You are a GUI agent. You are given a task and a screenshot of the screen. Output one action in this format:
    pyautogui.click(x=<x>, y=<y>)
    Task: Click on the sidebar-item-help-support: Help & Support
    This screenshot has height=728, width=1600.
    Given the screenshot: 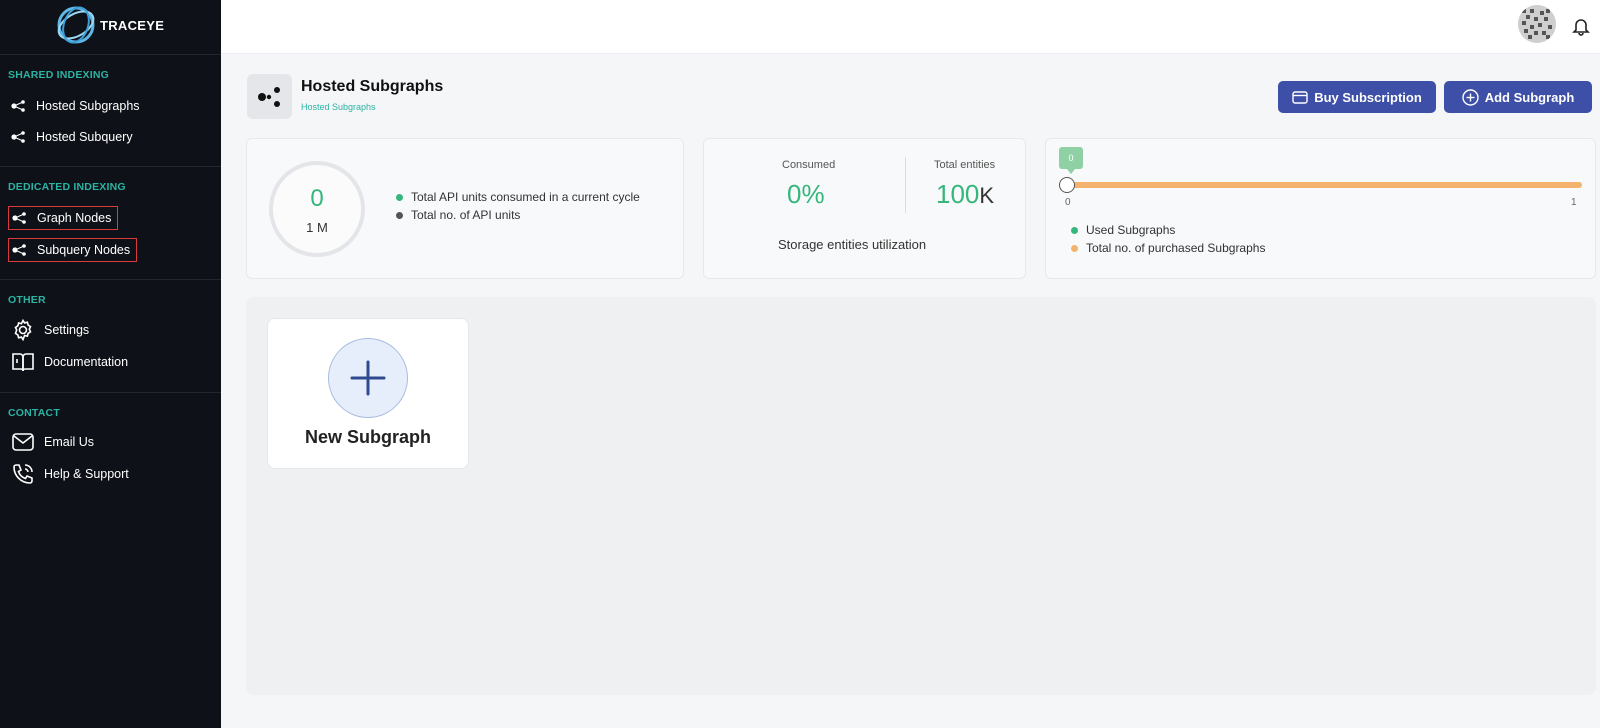 What is the action you would take?
    pyautogui.click(x=71, y=474)
    